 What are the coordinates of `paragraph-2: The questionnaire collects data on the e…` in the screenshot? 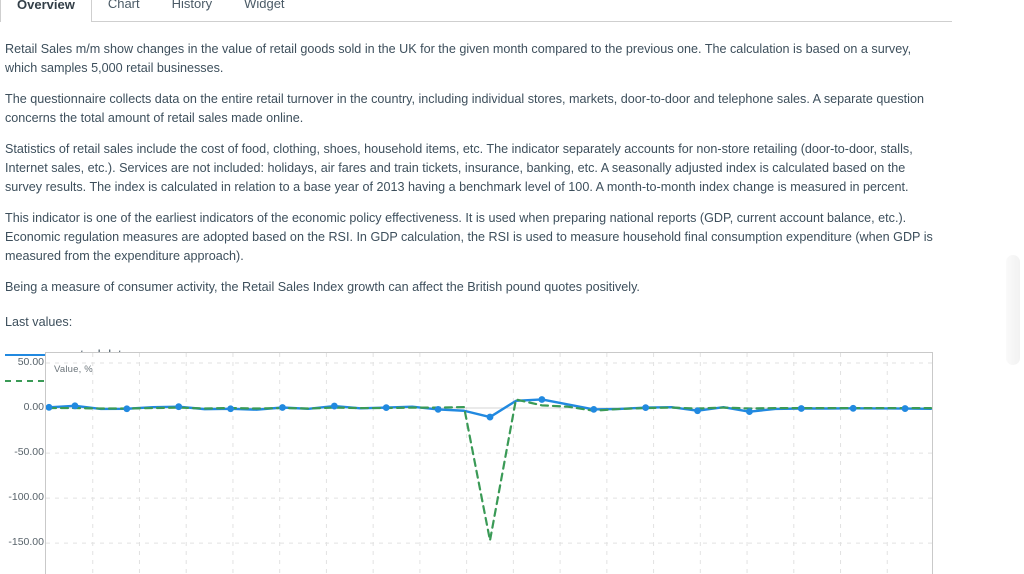 It's located at (464, 108).